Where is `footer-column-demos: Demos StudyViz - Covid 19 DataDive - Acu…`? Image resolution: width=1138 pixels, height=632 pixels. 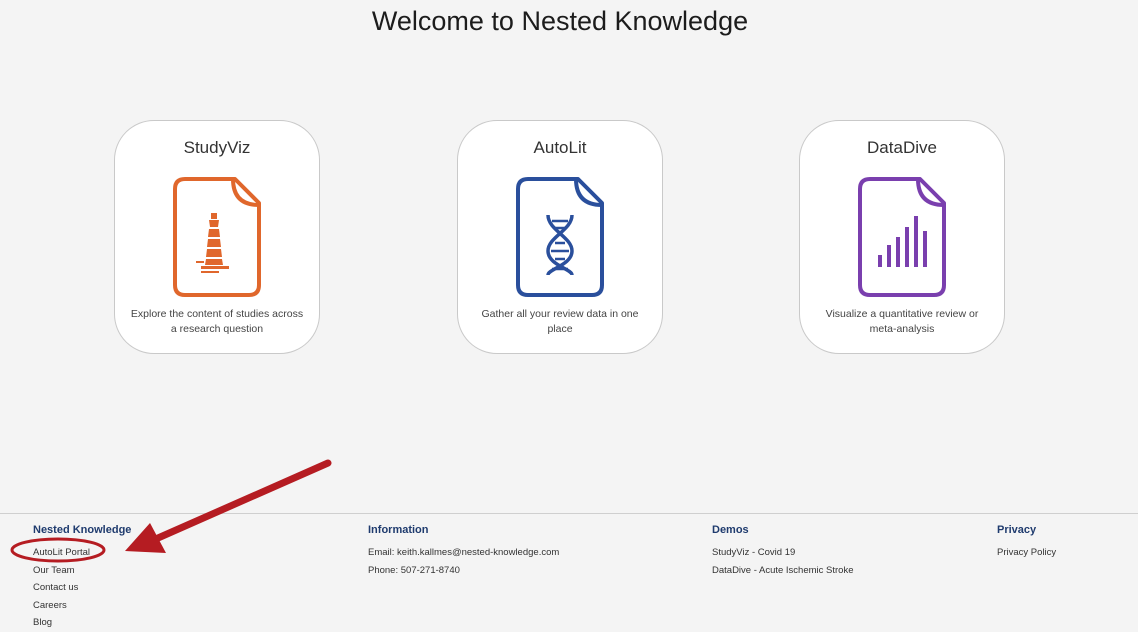
footer-column-demos: Demos StudyViz - Covid 19 DataDive - Acu… is located at coordinates (783, 551).